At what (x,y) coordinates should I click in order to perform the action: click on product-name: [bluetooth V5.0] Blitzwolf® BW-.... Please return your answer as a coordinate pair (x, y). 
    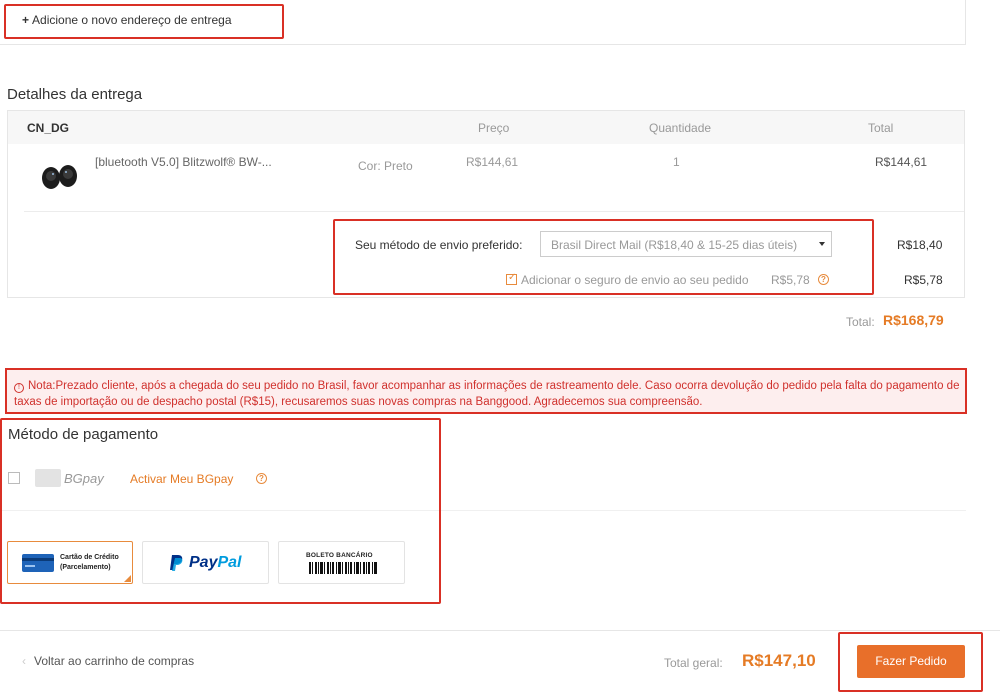
    Looking at the image, I should click on (183, 162).